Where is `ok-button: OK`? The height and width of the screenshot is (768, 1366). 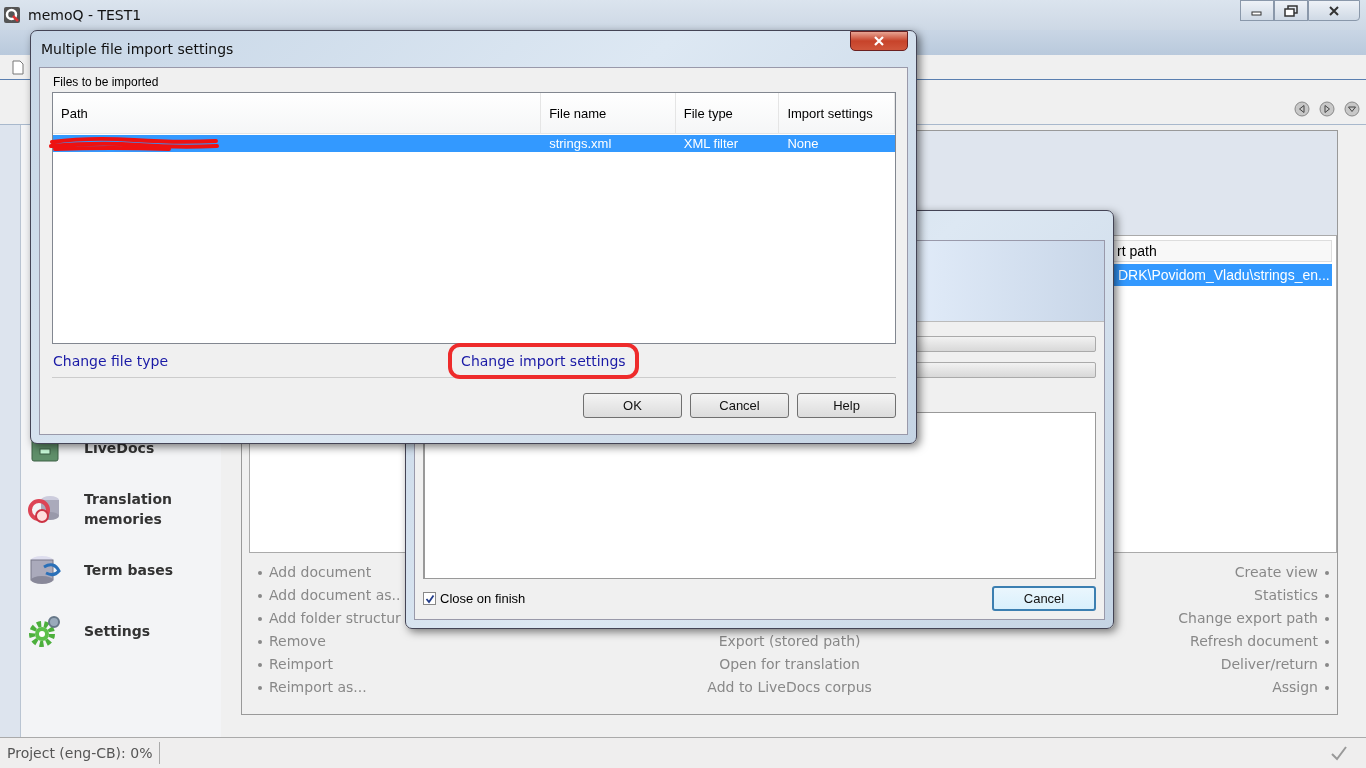
ok-button: OK is located at coordinates (632, 405).